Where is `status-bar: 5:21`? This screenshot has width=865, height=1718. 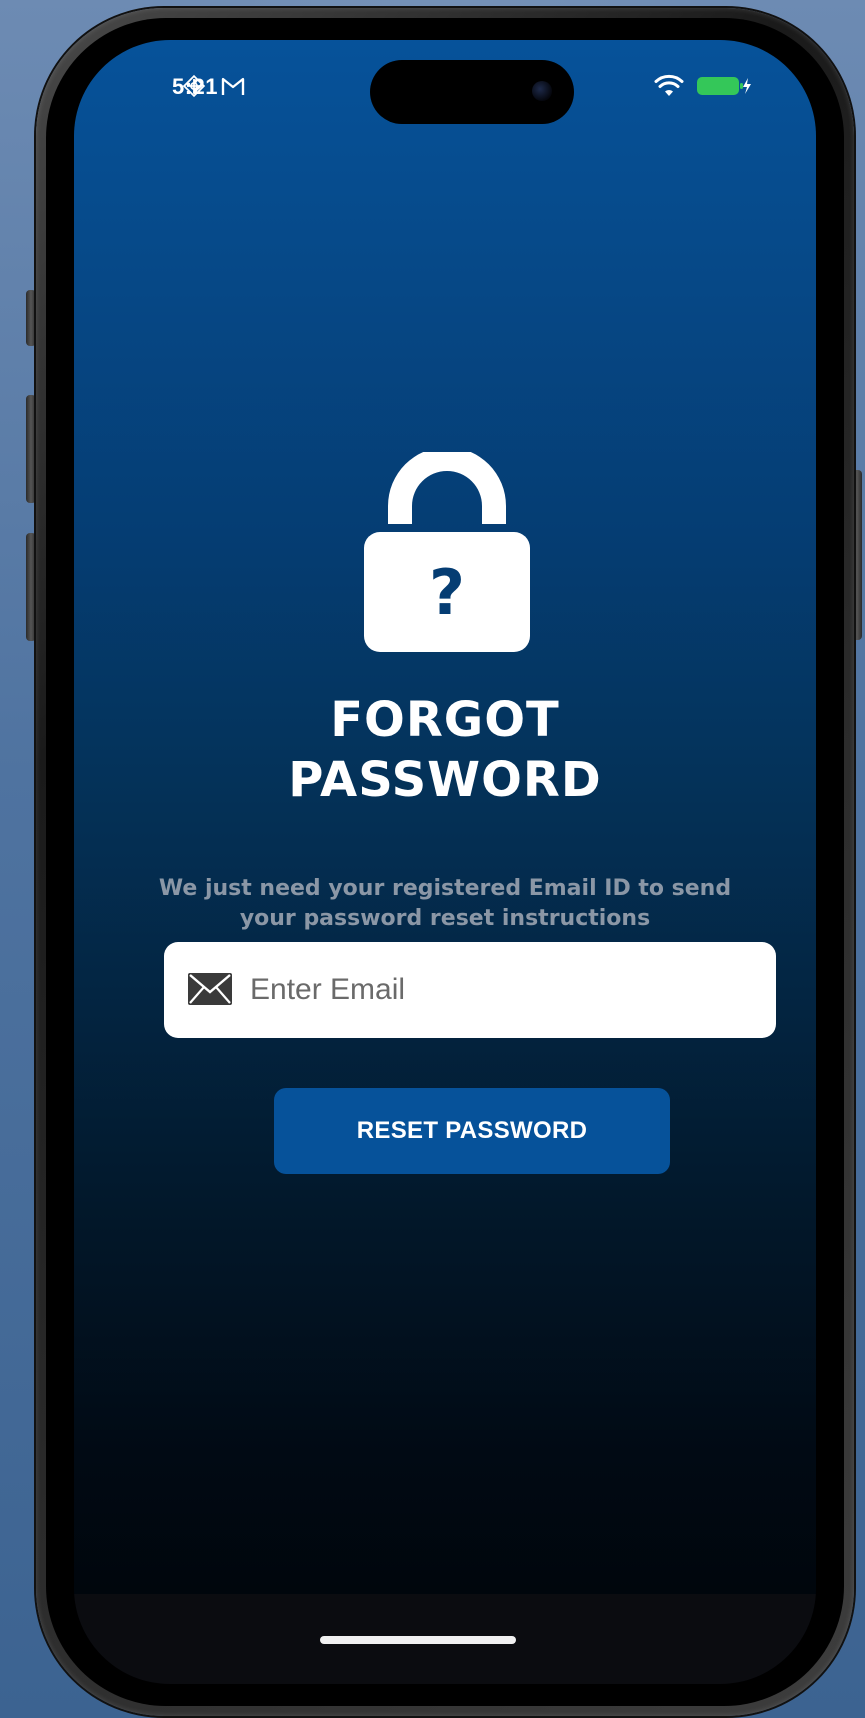
status-bar: 5:21 is located at coordinates (445, 85).